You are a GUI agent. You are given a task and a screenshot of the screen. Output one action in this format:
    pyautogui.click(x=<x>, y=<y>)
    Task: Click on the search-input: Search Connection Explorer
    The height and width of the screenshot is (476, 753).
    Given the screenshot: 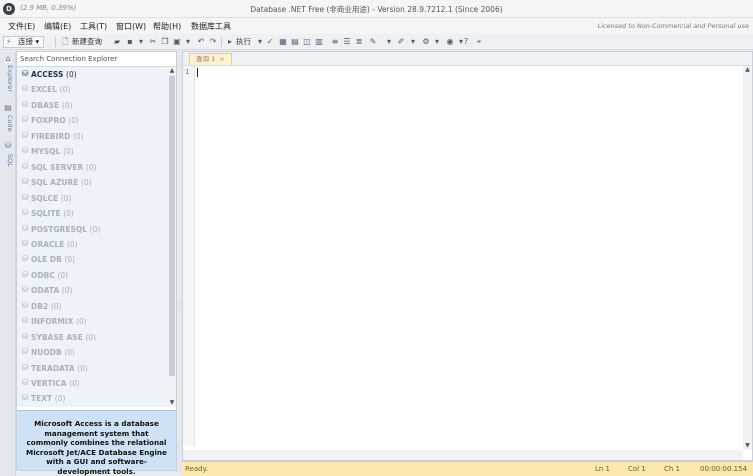 What is the action you would take?
    pyautogui.click(x=96, y=59)
    